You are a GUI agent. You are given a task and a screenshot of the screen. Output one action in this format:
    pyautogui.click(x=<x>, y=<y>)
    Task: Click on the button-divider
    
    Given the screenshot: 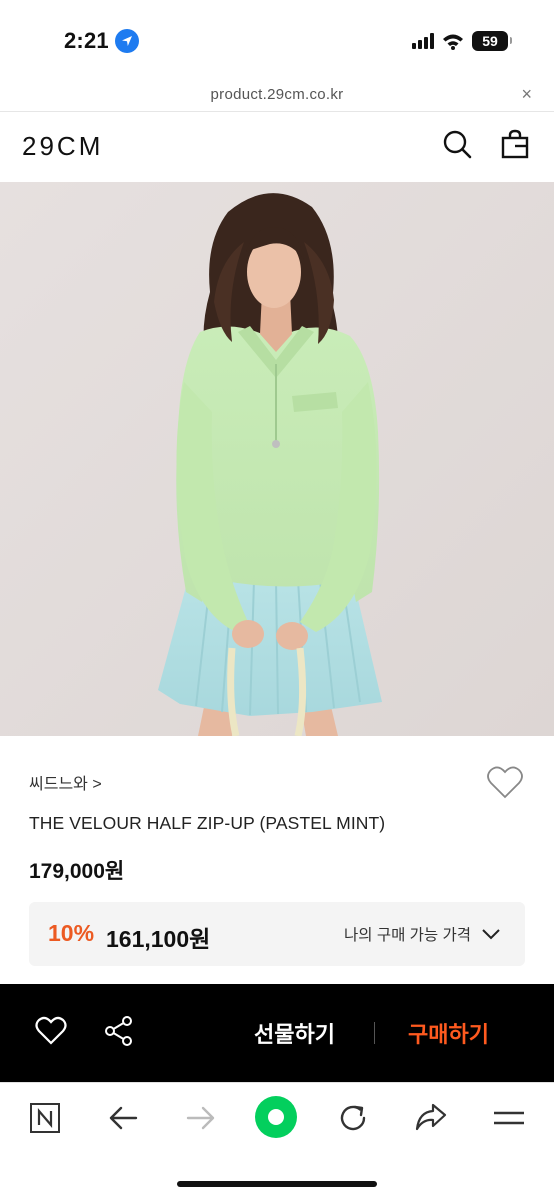 What is the action you would take?
    pyautogui.click(x=374, y=1033)
    